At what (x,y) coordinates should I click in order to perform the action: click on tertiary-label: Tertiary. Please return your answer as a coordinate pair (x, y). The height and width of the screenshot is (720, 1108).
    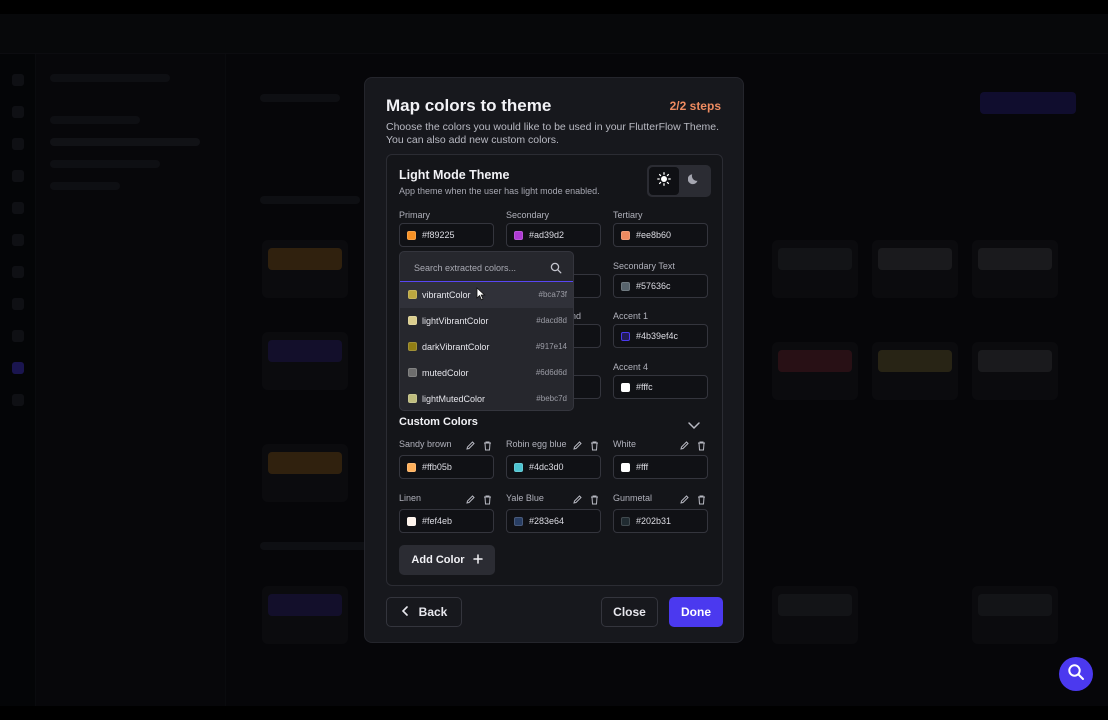
    Looking at the image, I should click on (628, 215).